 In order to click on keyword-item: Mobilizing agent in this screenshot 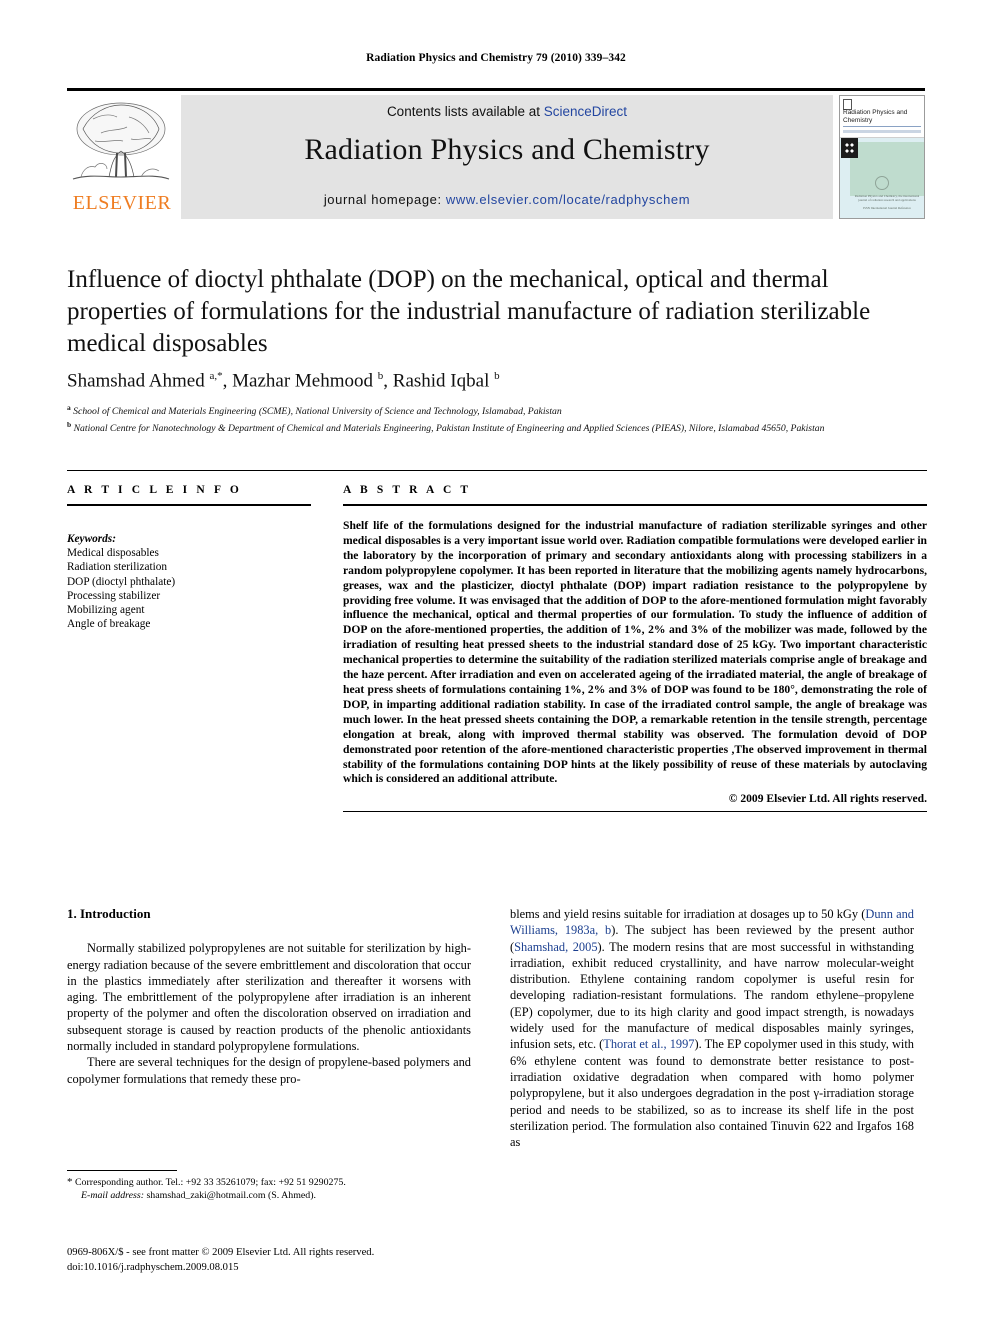, I will do `click(106, 610)`.